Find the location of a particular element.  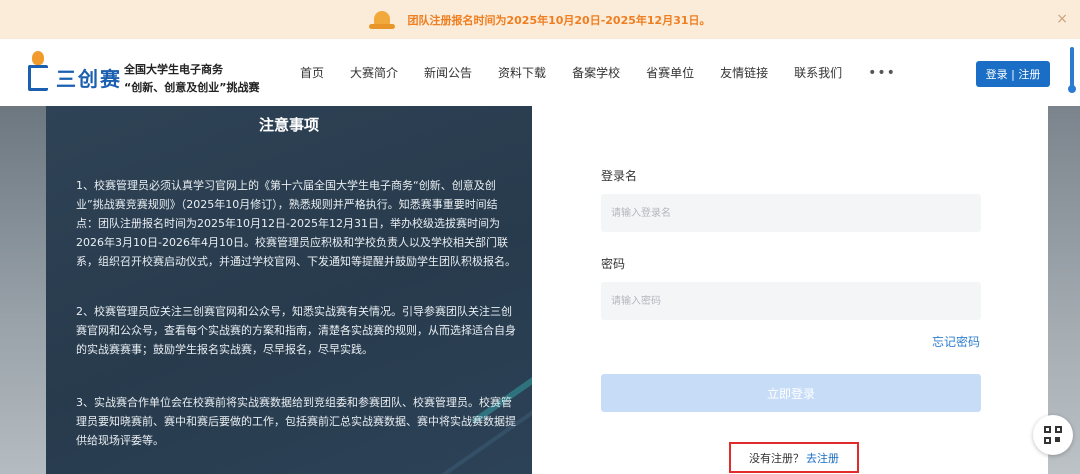

nav-item-schools: 备案学校 is located at coordinates (596, 72).